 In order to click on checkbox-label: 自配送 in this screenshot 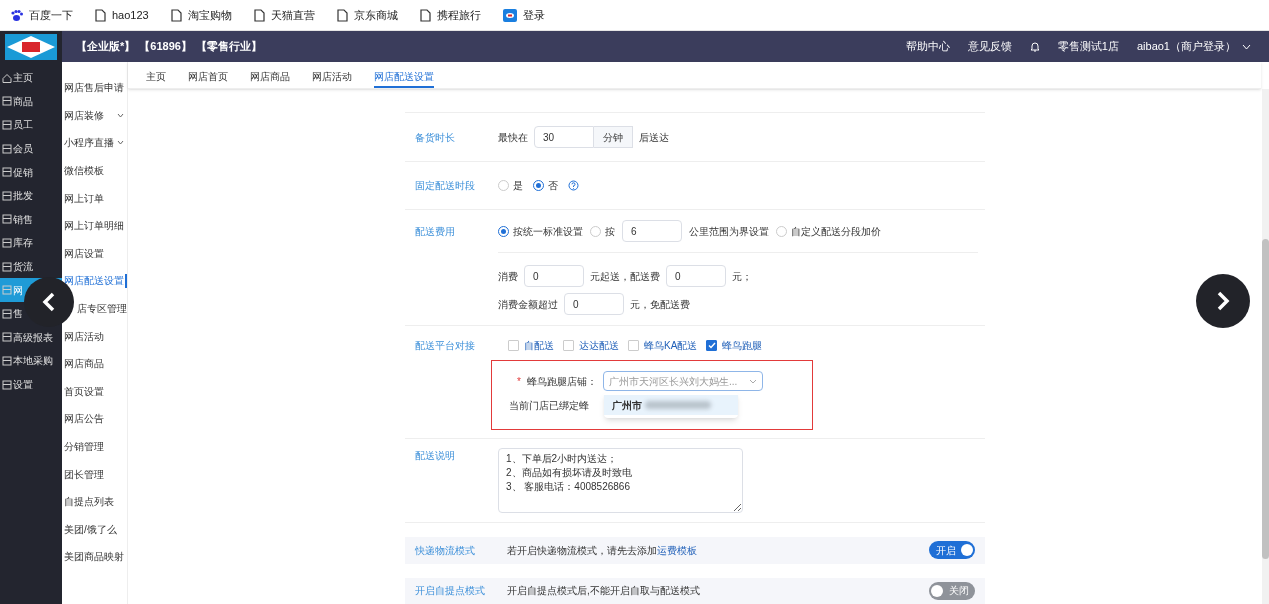, I will do `click(539, 346)`.